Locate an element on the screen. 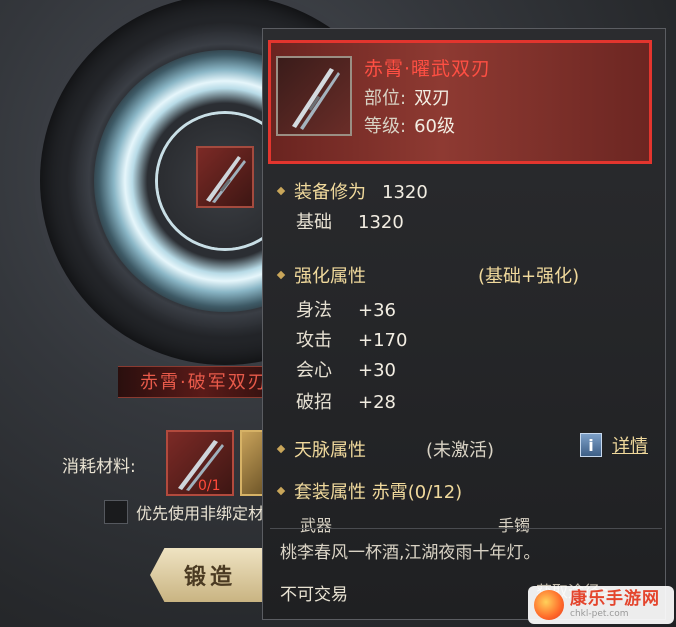 This screenshot has width=676, height=627. meridian-section: 天脉属性 is located at coordinates (321, 449).